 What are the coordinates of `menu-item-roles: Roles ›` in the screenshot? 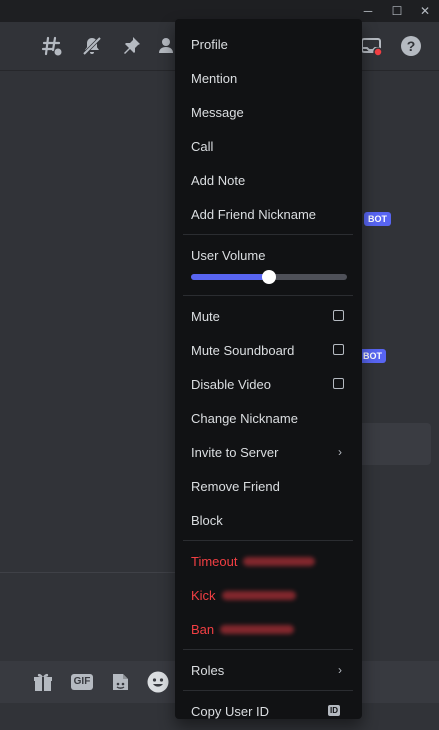 It's located at (268, 670).